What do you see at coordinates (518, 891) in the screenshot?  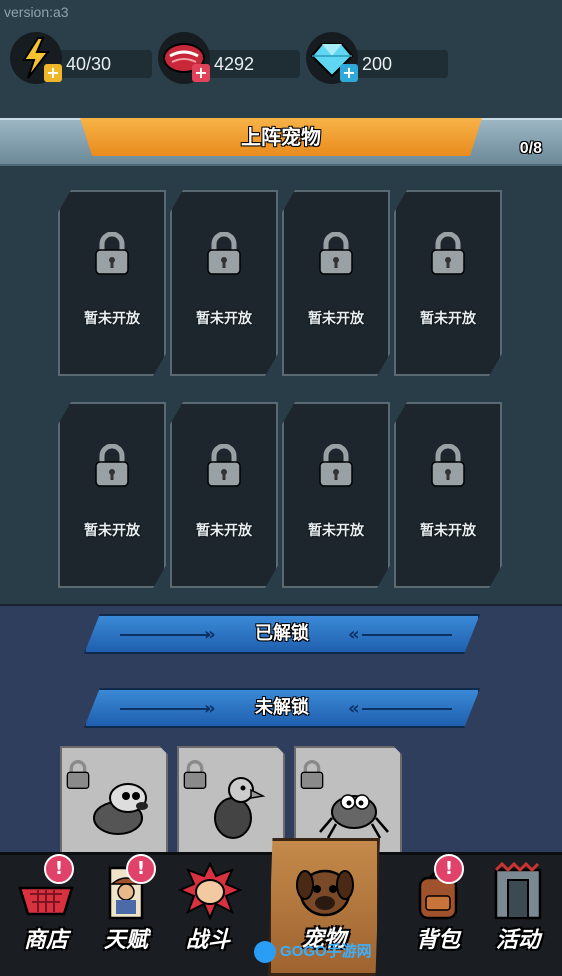 I see `gate-icon` at bounding box center [518, 891].